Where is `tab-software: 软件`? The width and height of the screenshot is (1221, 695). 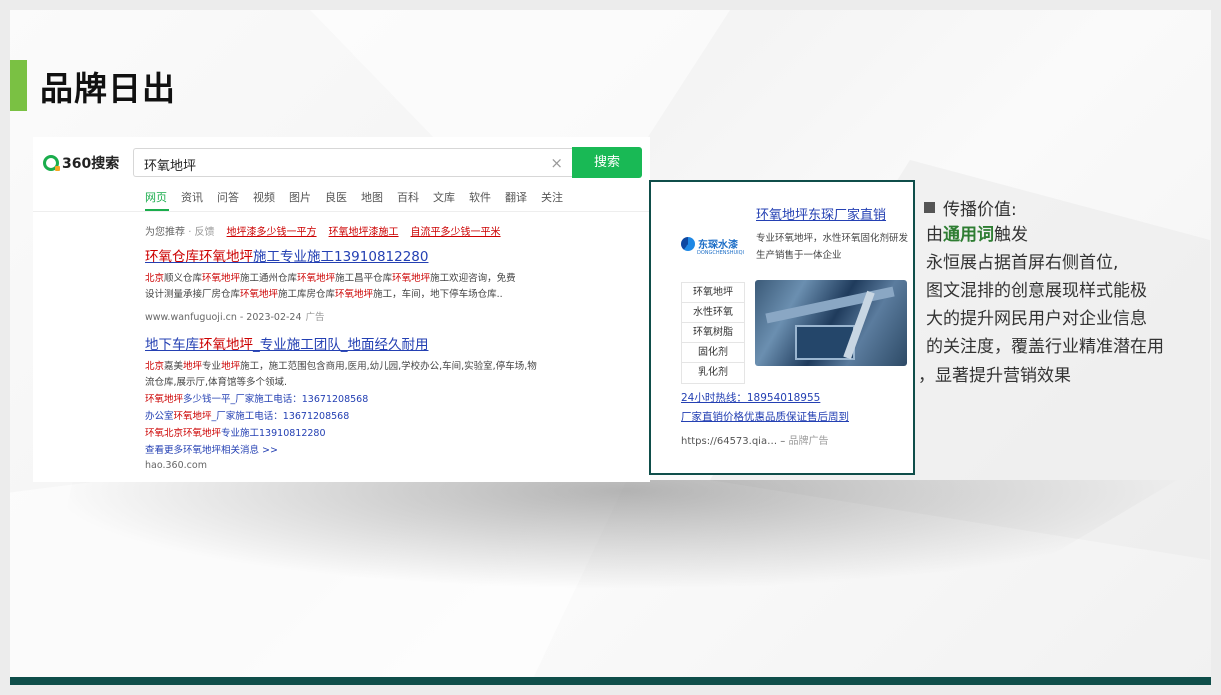
tab-software: 软件 is located at coordinates (480, 197).